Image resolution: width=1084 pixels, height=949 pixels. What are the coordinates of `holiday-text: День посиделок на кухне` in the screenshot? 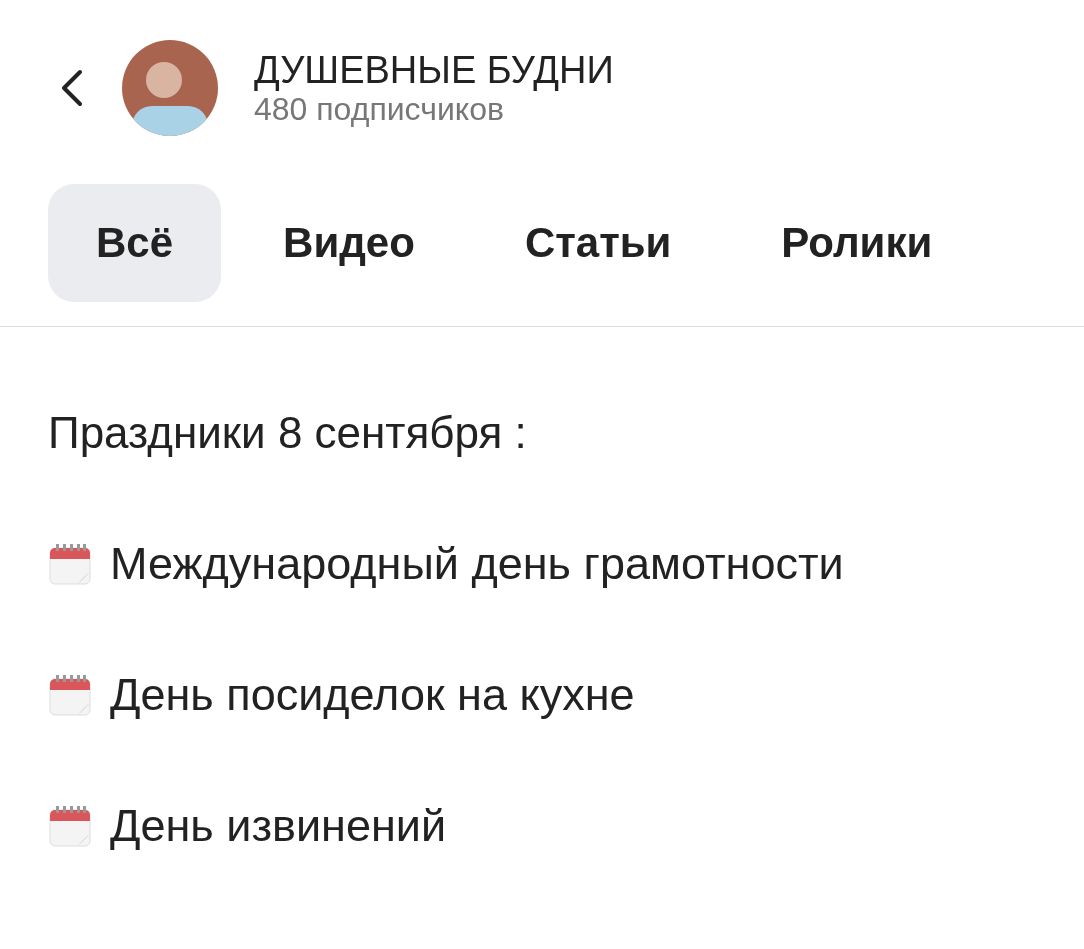 It's located at (372, 694).